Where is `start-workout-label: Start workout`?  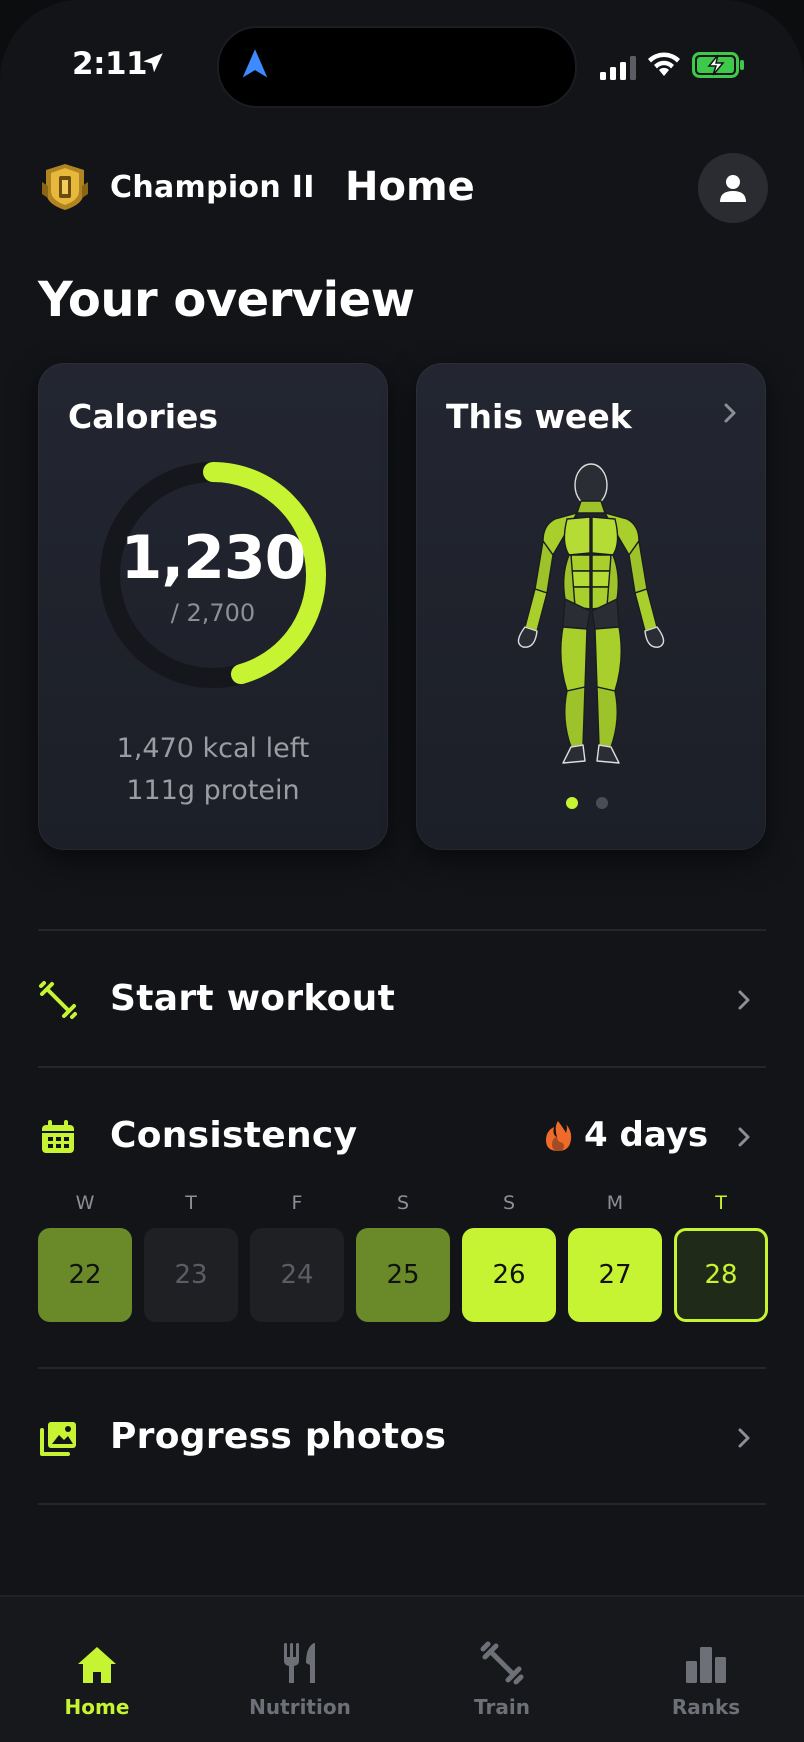
start-workout-label: Start workout is located at coordinates (253, 998).